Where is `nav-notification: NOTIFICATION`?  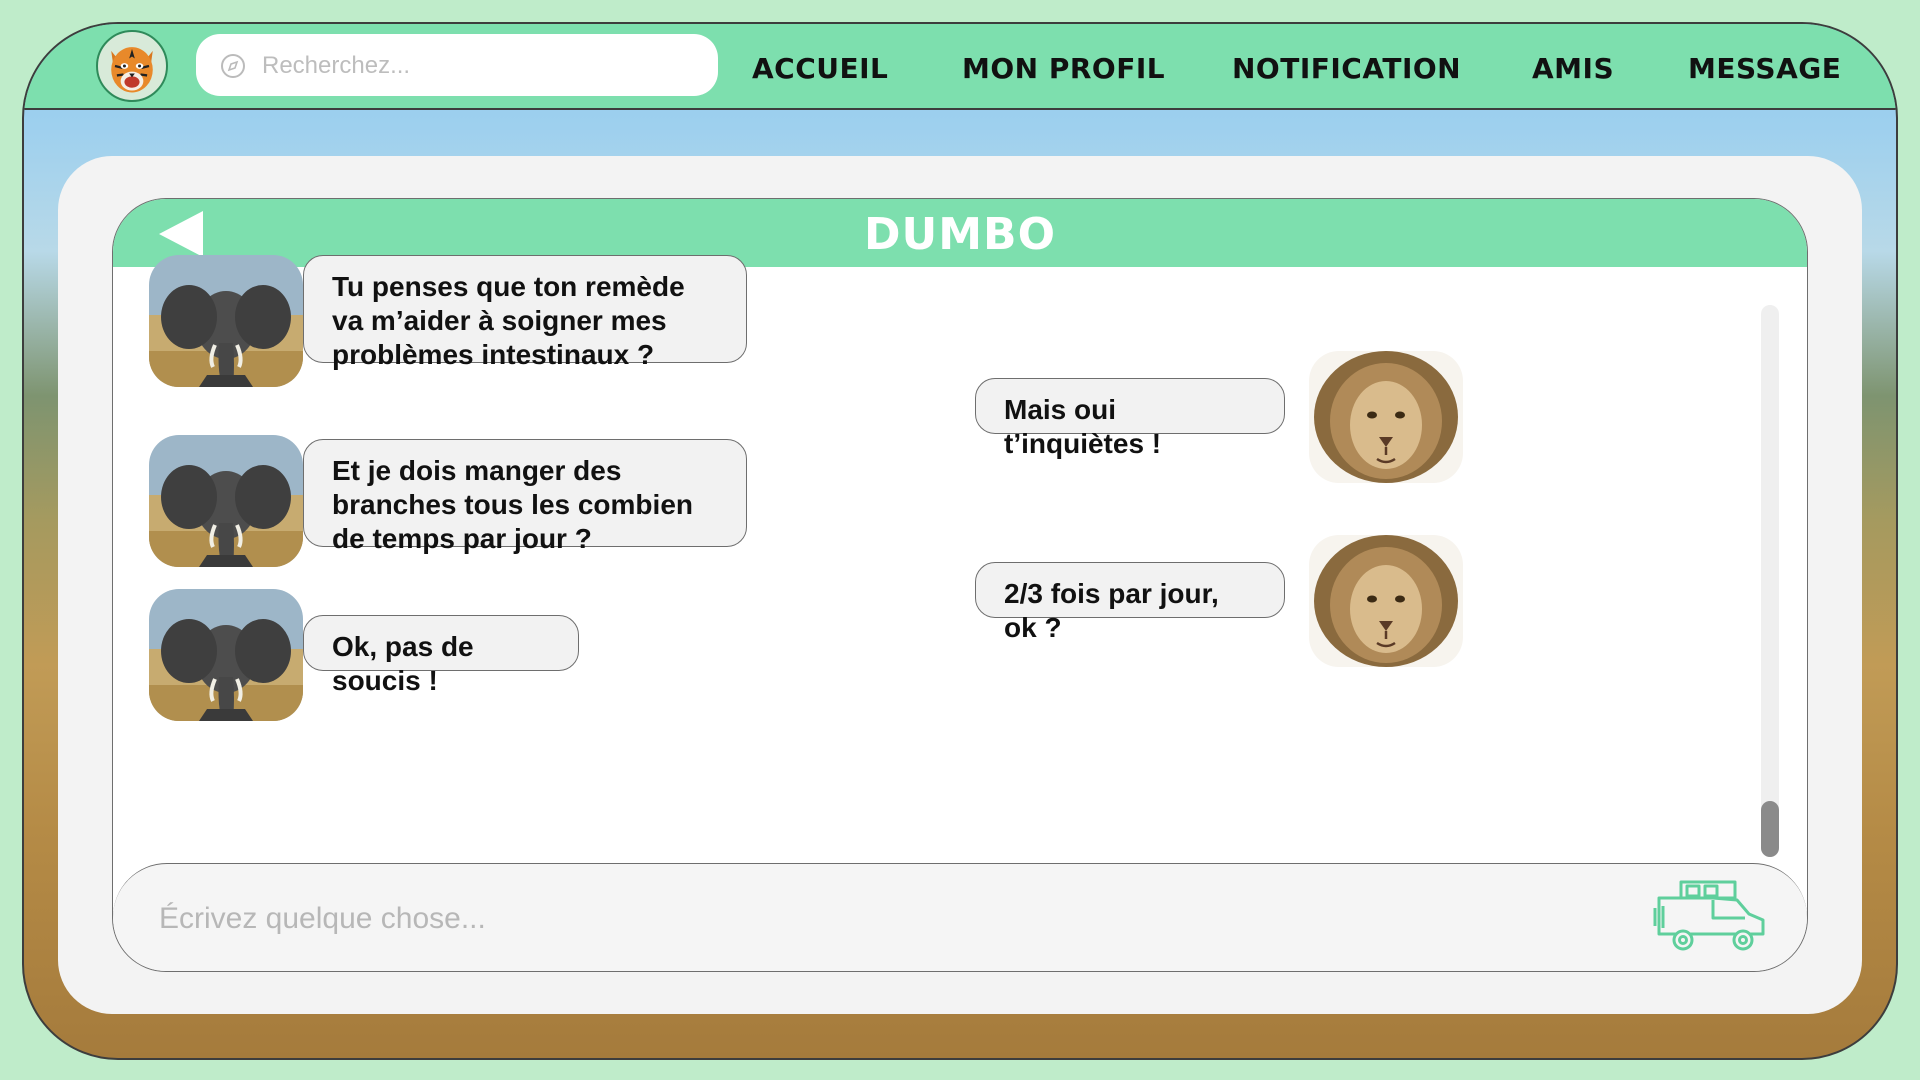
nav-notification: NOTIFICATION is located at coordinates (1346, 68).